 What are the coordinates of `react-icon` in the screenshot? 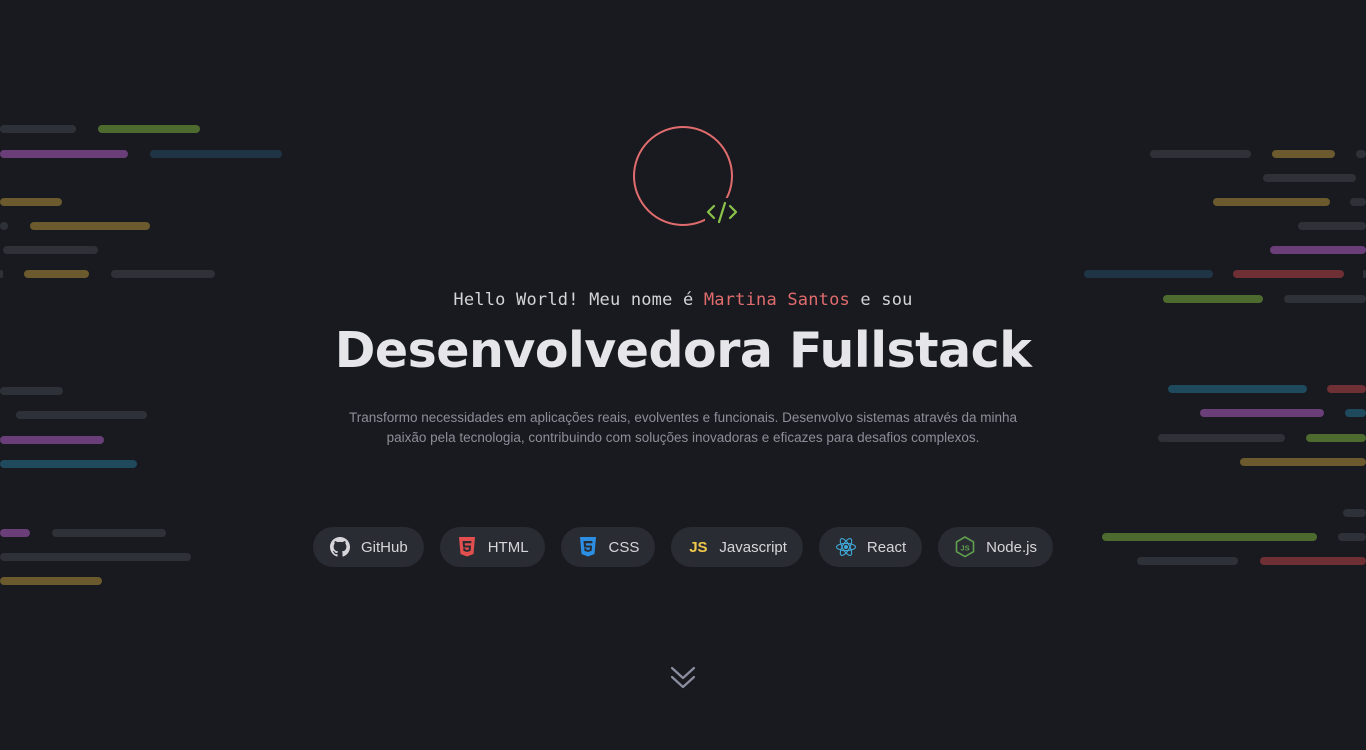 It's located at (846, 547).